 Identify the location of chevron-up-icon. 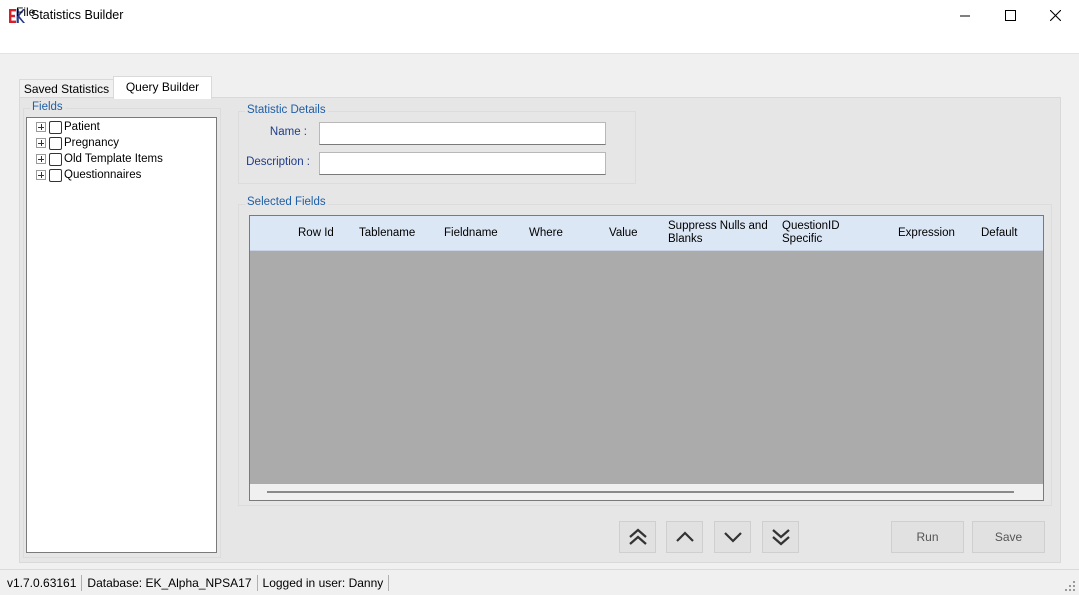
(684, 536).